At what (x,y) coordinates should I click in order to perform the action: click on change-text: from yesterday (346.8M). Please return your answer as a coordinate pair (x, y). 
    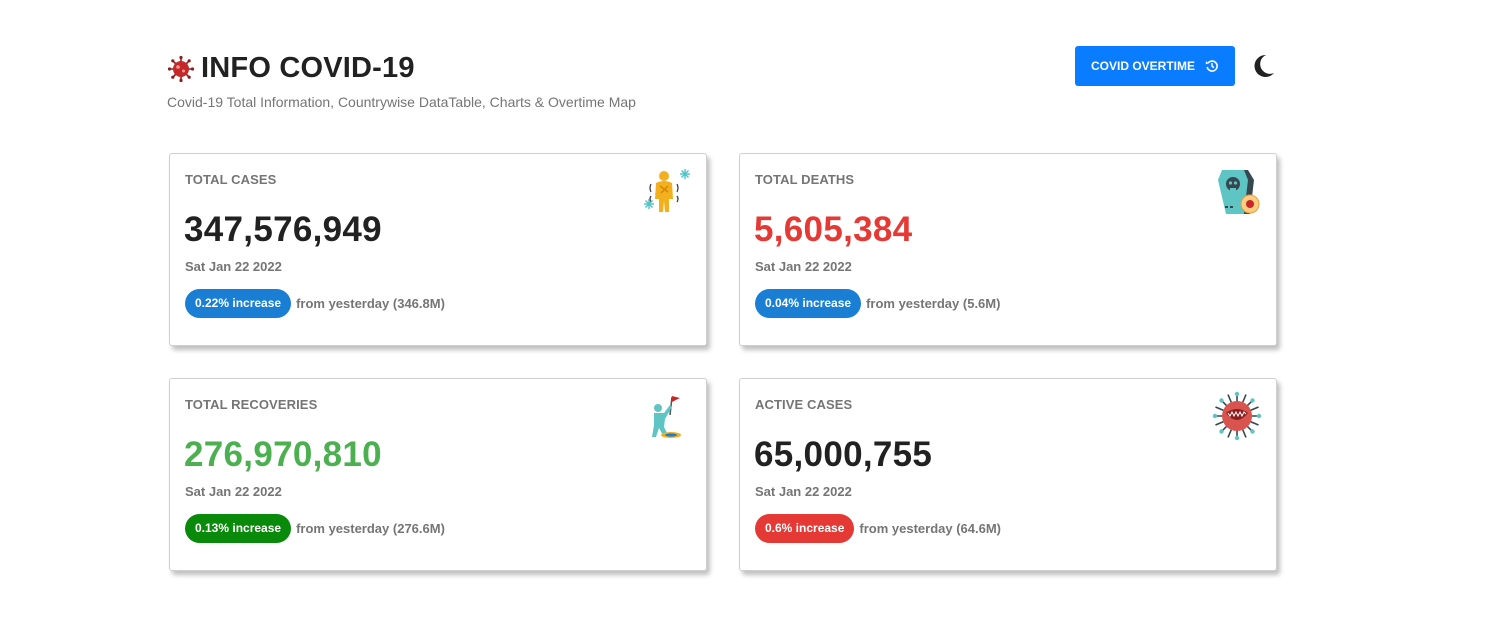
    Looking at the image, I should click on (370, 303).